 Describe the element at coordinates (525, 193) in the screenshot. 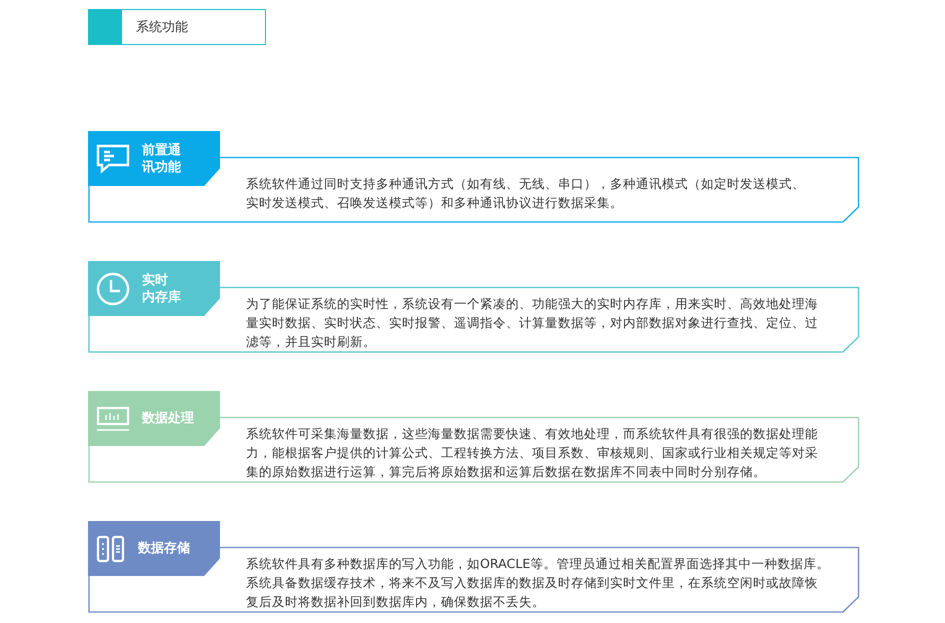

I see `feature-description: 系统软件通过同时支持多种通讯方式（如有线、无线、串口），多种通讯模式（如定时发送模式、 实时发送模式、召唤发送模式等）和多种通讯协议进行数据采集。` at that location.